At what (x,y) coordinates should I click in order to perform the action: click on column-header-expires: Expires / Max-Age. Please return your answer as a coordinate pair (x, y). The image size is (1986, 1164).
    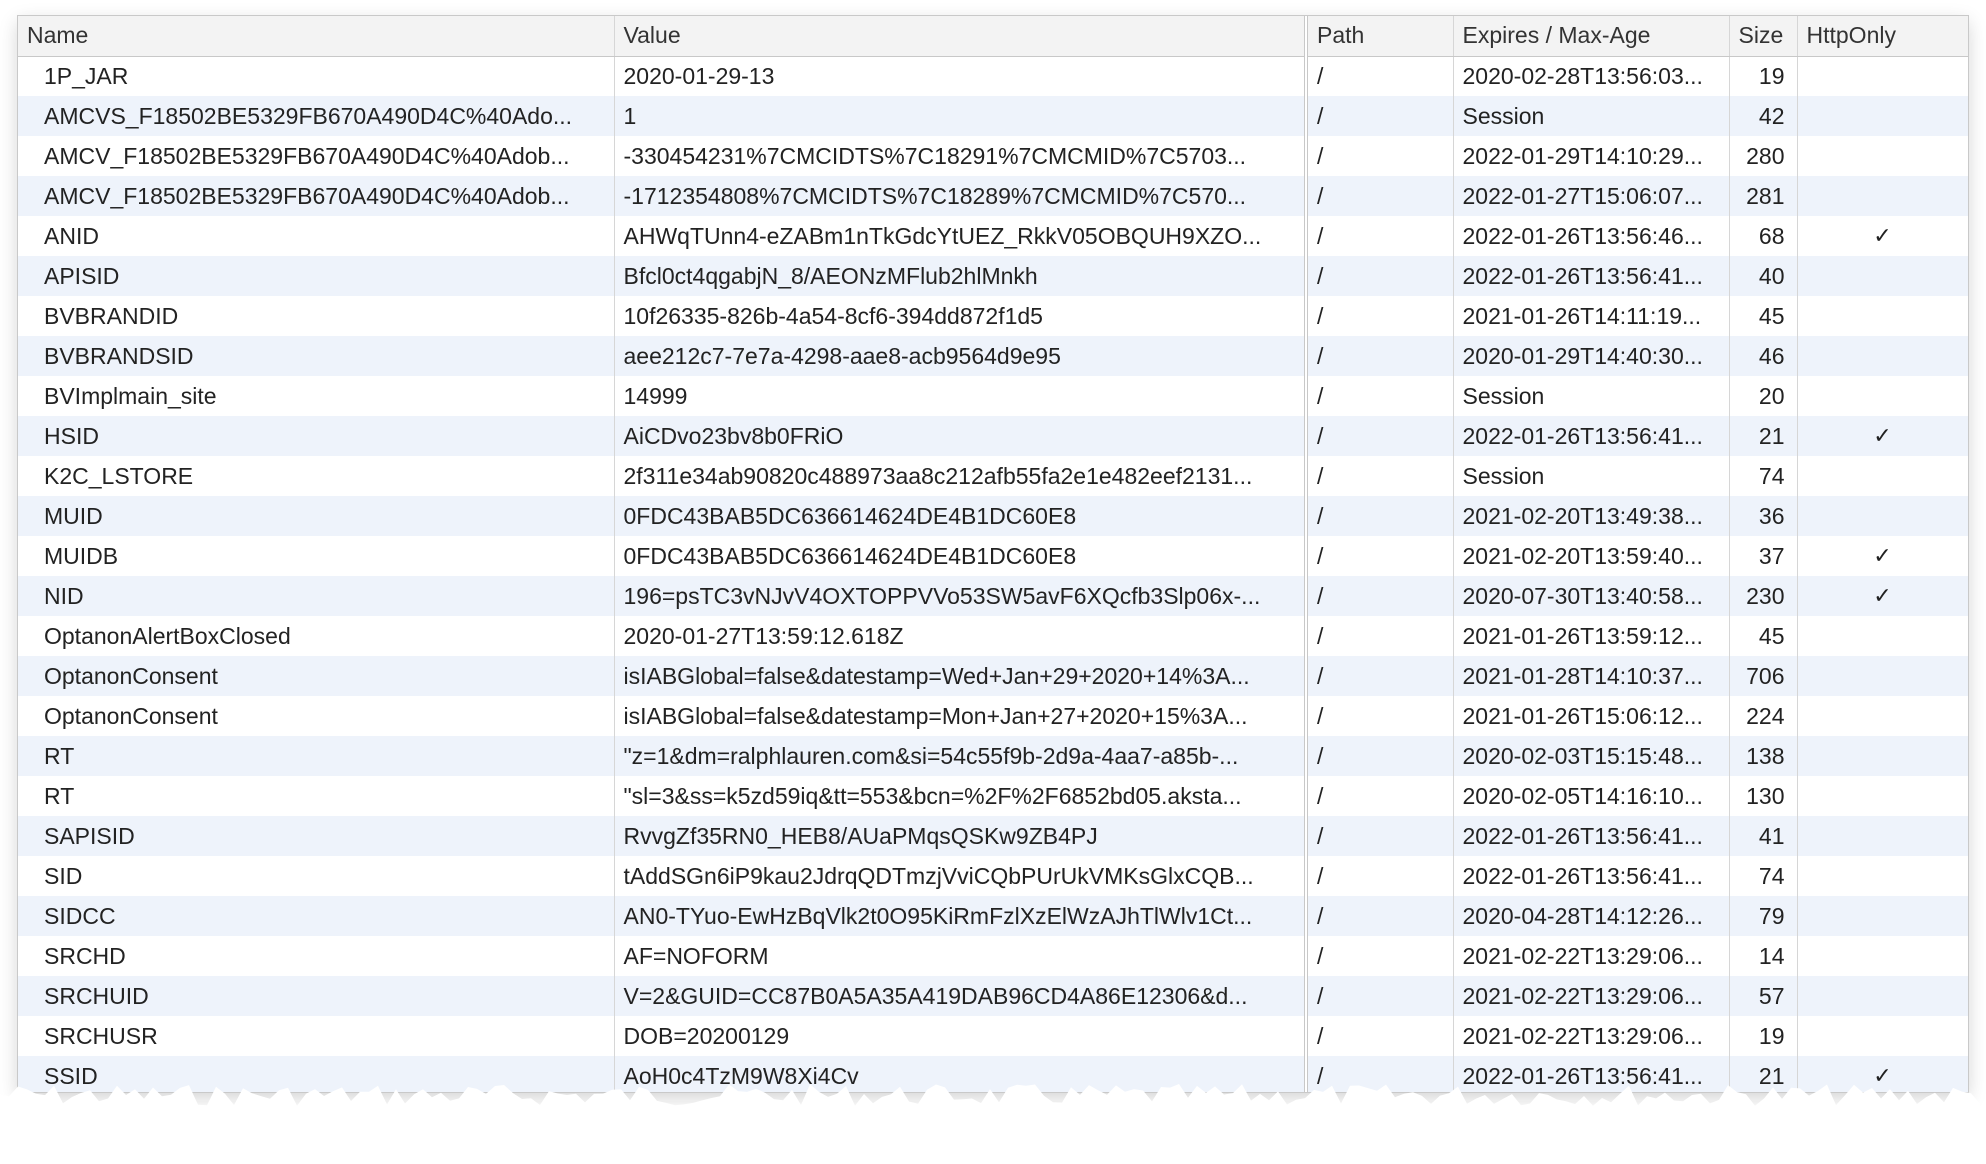
    Looking at the image, I should click on (1591, 36).